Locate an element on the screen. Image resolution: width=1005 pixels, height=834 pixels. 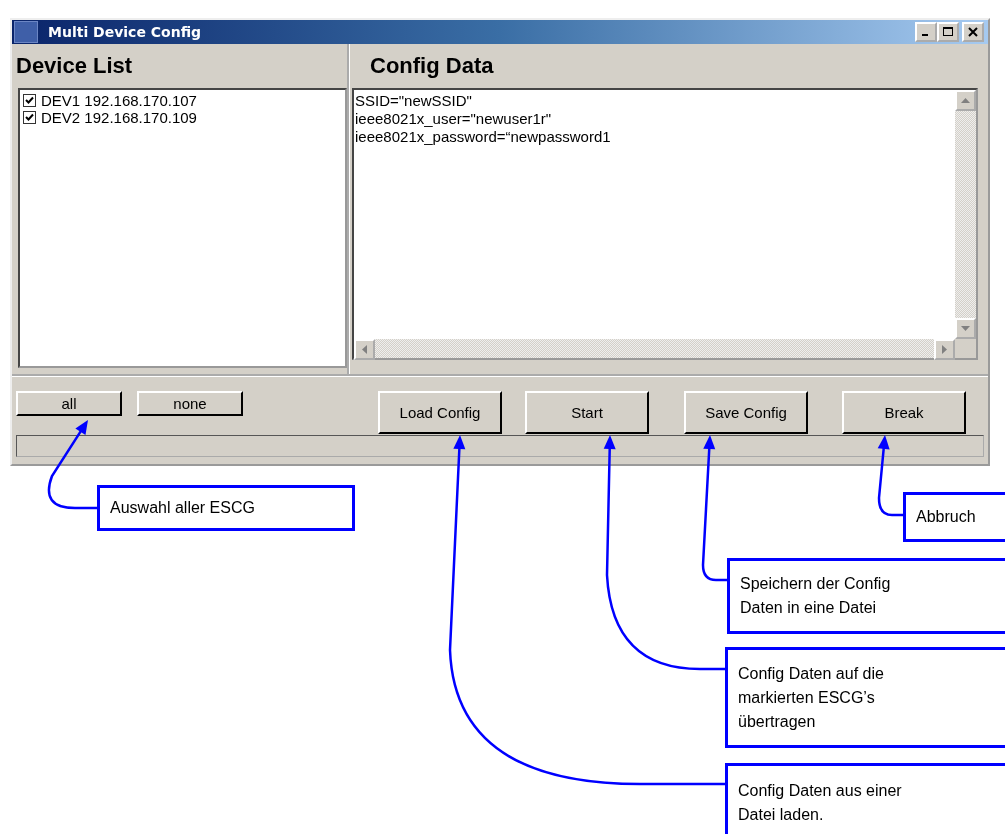
maximize-icon is located at coordinates (948, 32).